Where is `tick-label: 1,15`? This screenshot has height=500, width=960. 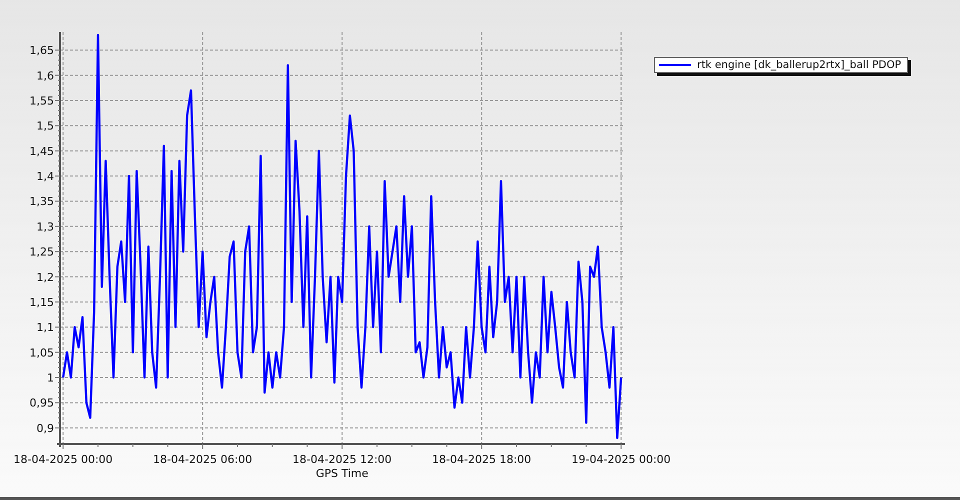 tick-label: 1,15 is located at coordinates (42, 302).